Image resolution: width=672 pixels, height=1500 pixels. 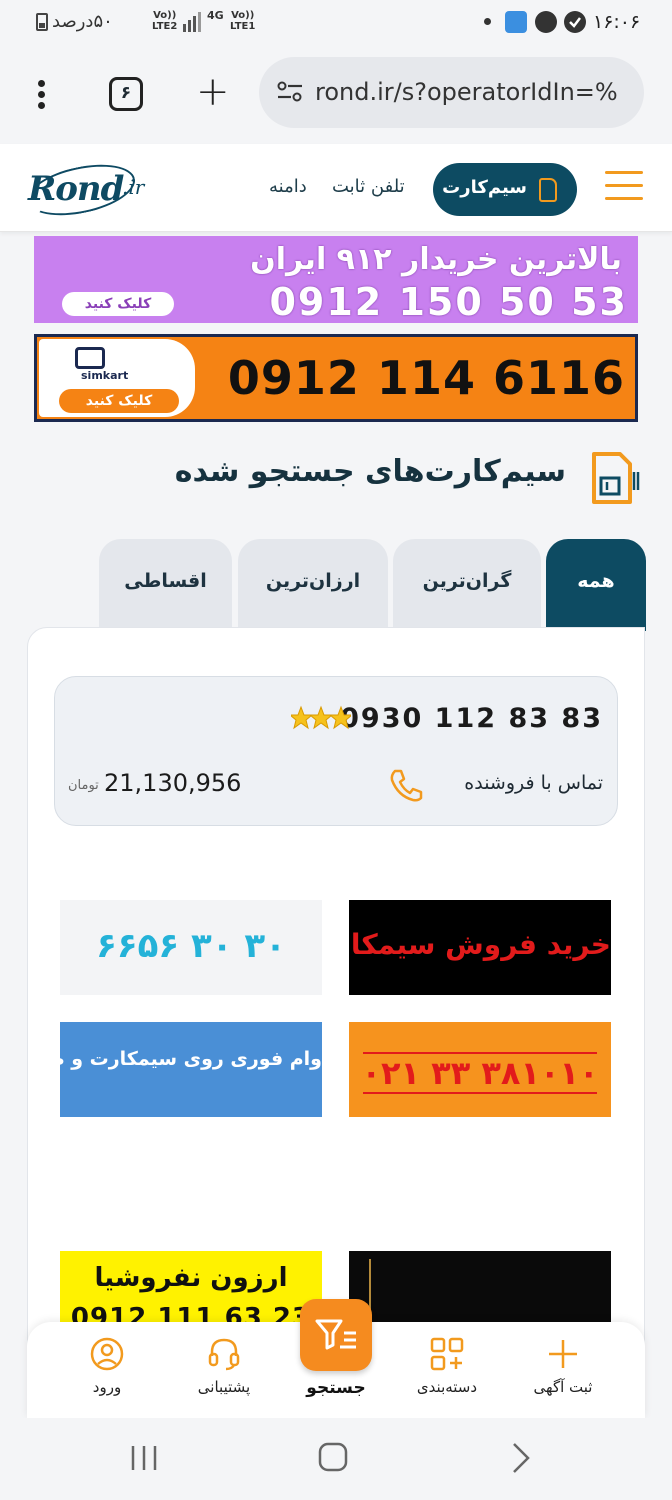 What do you see at coordinates (516, 22) in the screenshot?
I see `app-notification-icon` at bounding box center [516, 22].